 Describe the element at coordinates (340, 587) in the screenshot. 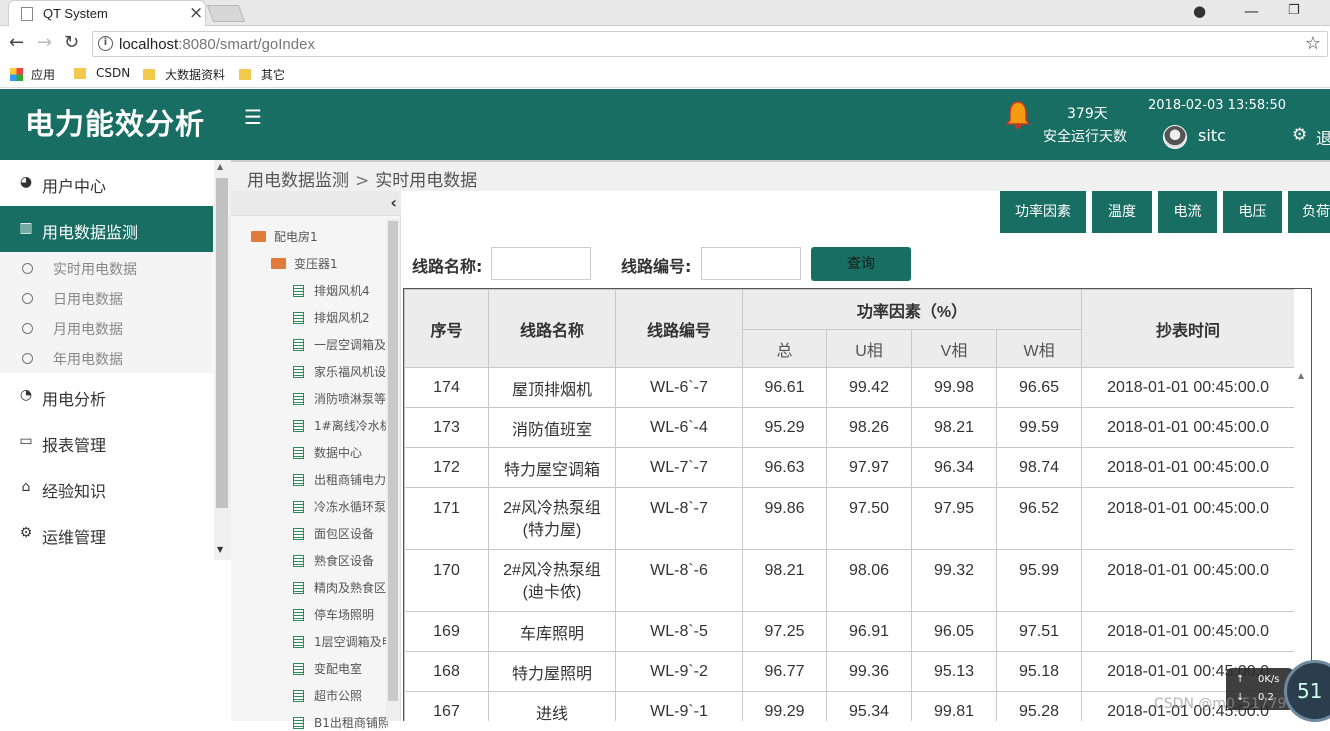

I see `tree-leaf: 精肉及熟食区` at that location.